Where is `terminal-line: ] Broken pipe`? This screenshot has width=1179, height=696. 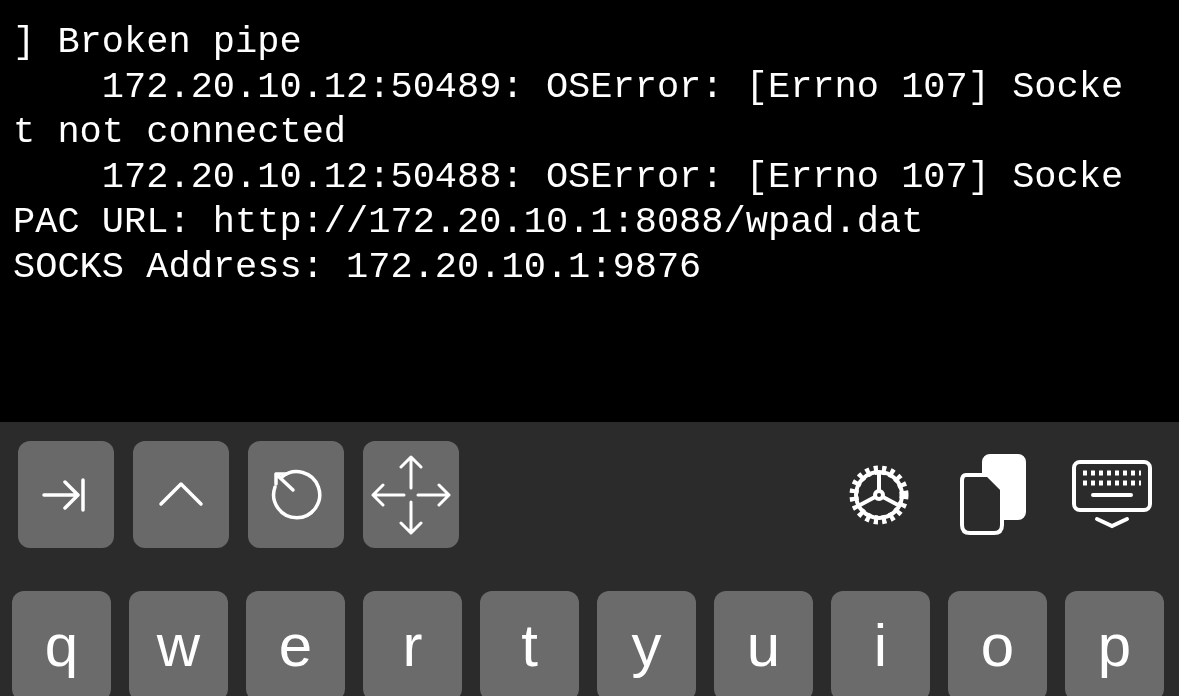 terminal-line: ] Broken pipe is located at coordinates (158, 42).